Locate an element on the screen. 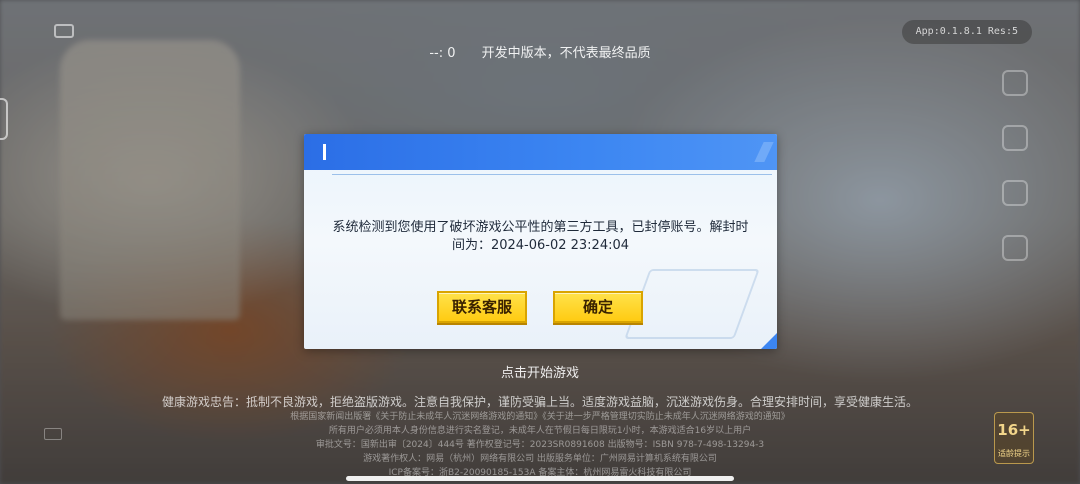  side-menu is located at coordinates (1015, 180).